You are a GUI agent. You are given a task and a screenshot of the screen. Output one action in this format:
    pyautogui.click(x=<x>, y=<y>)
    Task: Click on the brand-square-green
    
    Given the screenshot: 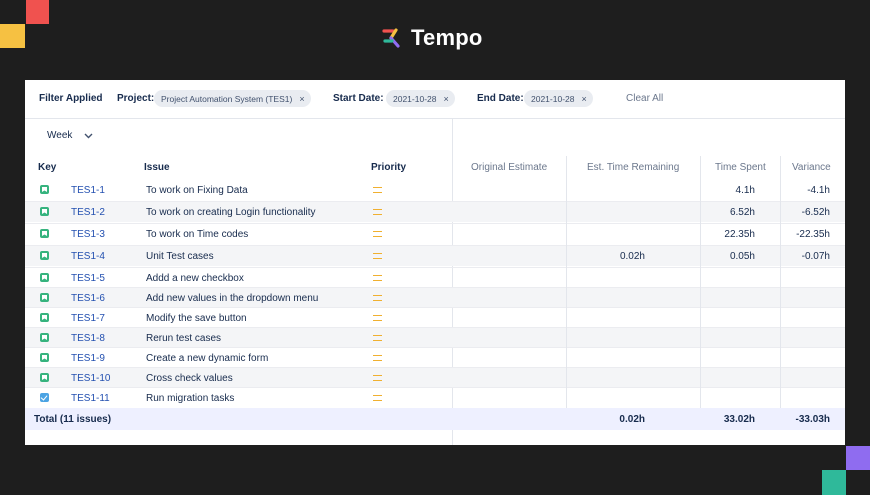 What is the action you would take?
    pyautogui.click(x=834, y=482)
    